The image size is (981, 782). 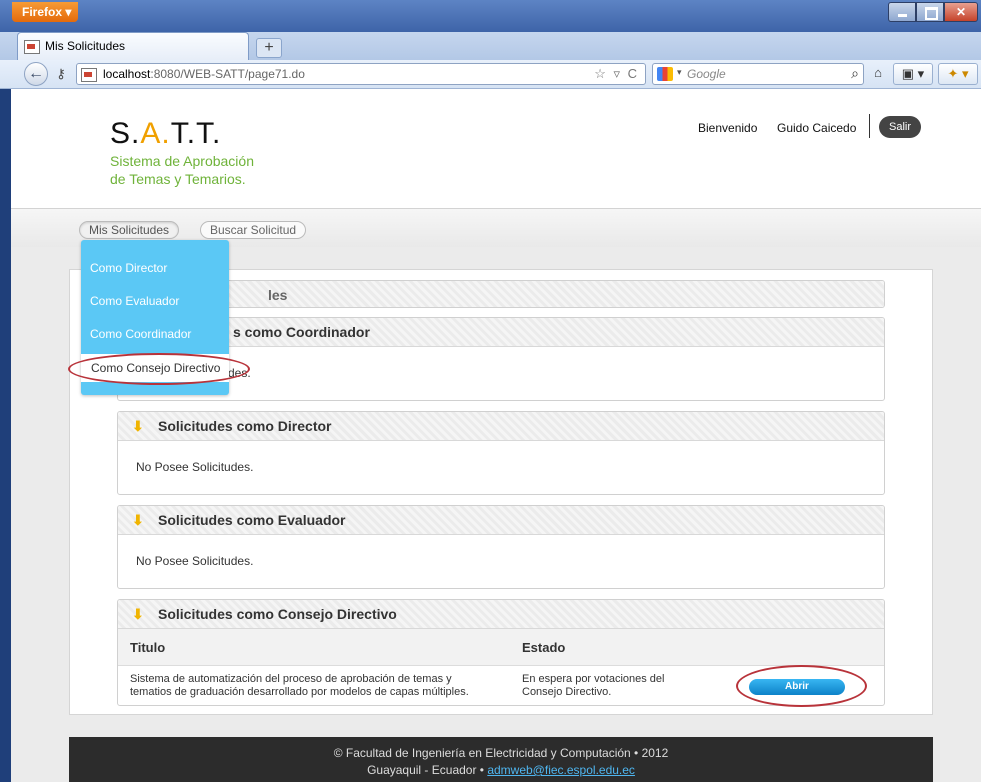 I want to click on star-reload-icons: ☆ ▿ C, so click(x=616, y=74).